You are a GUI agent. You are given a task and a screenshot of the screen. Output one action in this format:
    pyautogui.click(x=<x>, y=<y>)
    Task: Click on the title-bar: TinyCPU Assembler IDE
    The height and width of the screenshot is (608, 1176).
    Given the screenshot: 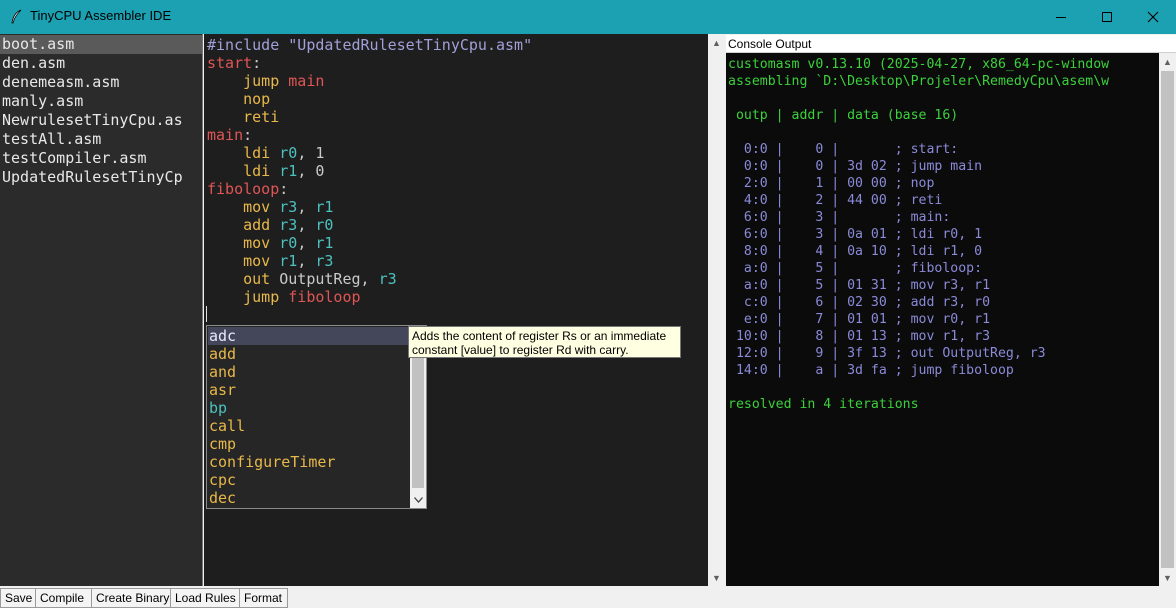 What is the action you would take?
    pyautogui.click(x=588, y=17)
    